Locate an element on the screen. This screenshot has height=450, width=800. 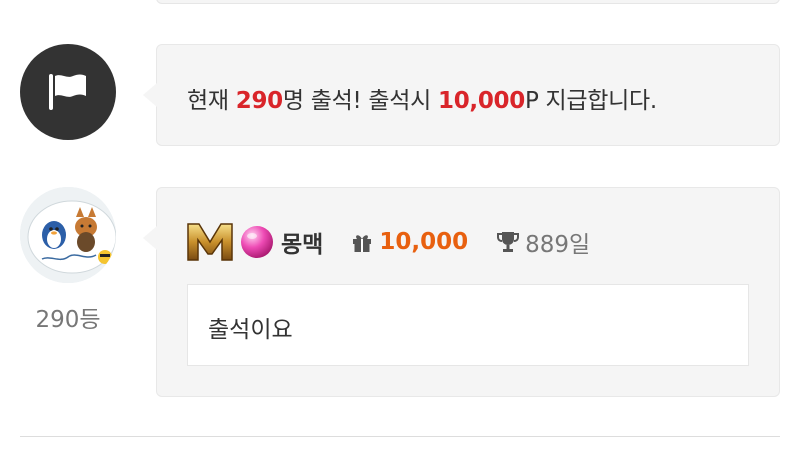
nickname: 몽맥 is located at coordinates (302, 242).